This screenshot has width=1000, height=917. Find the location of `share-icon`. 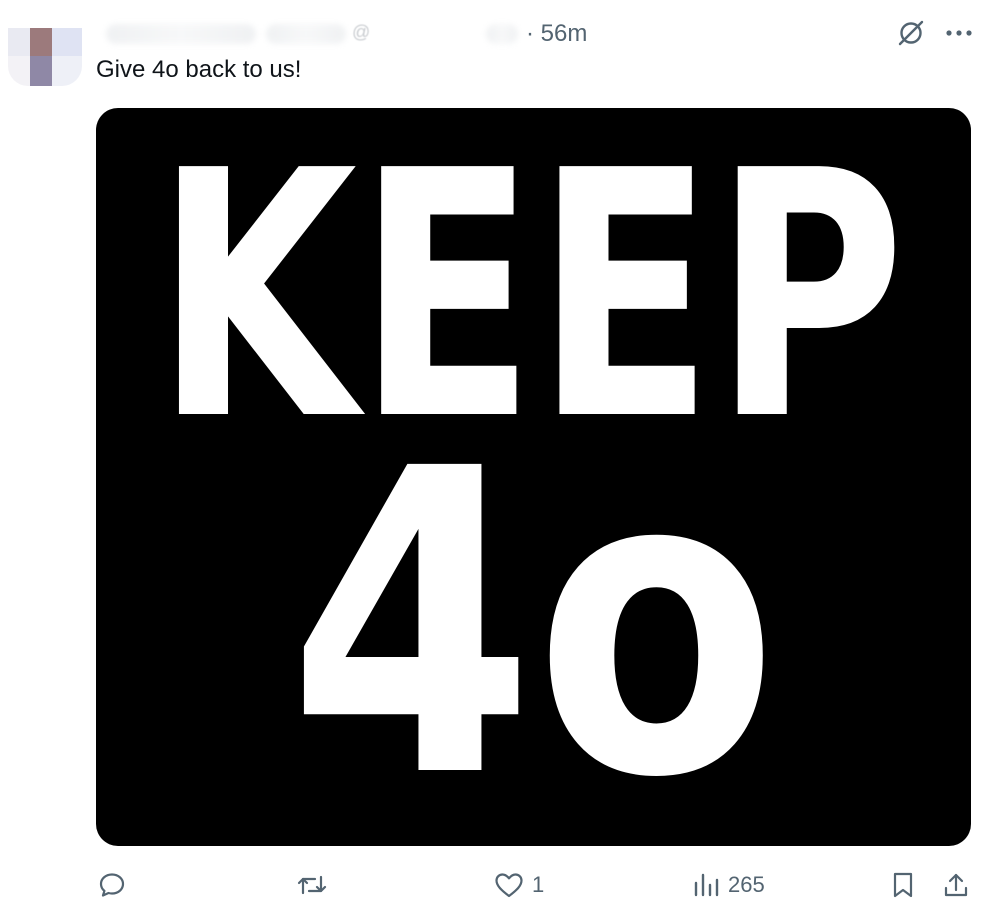

share-icon is located at coordinates (956, 885).